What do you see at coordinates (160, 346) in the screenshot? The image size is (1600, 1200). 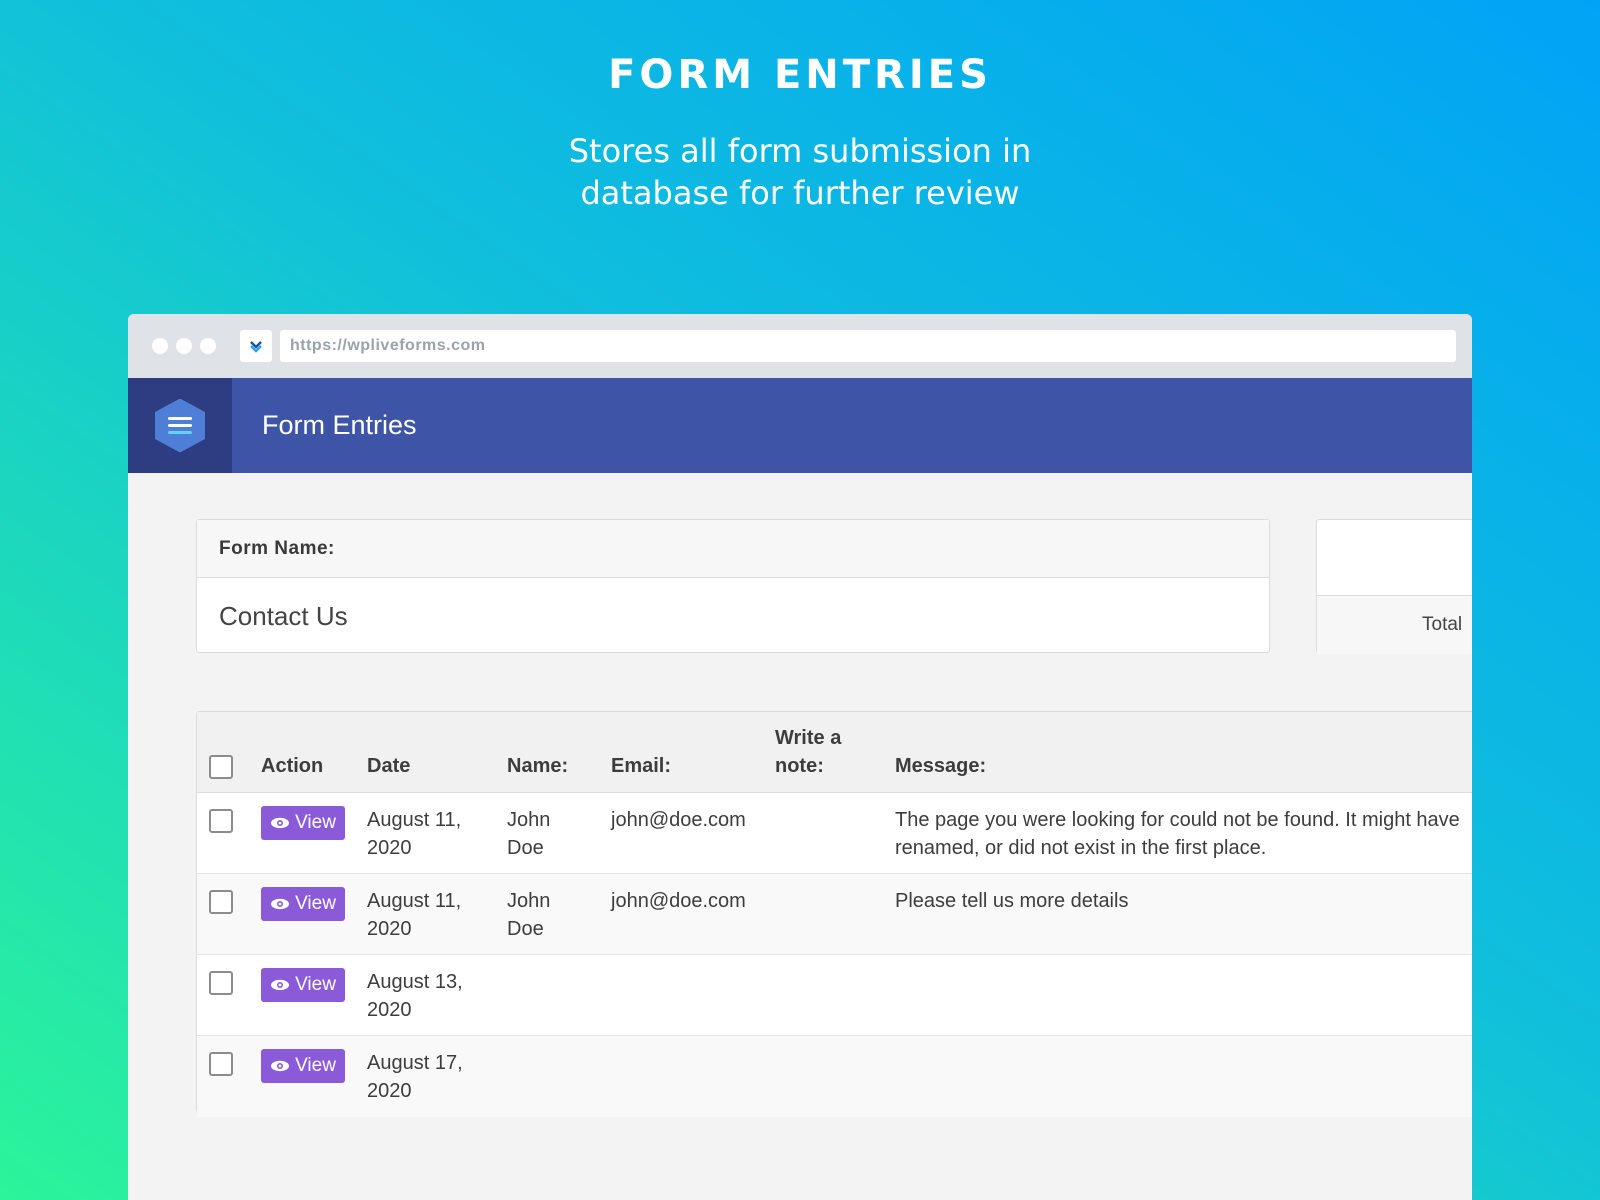 I see `window-dot-close` at bounding box center [160, 346].